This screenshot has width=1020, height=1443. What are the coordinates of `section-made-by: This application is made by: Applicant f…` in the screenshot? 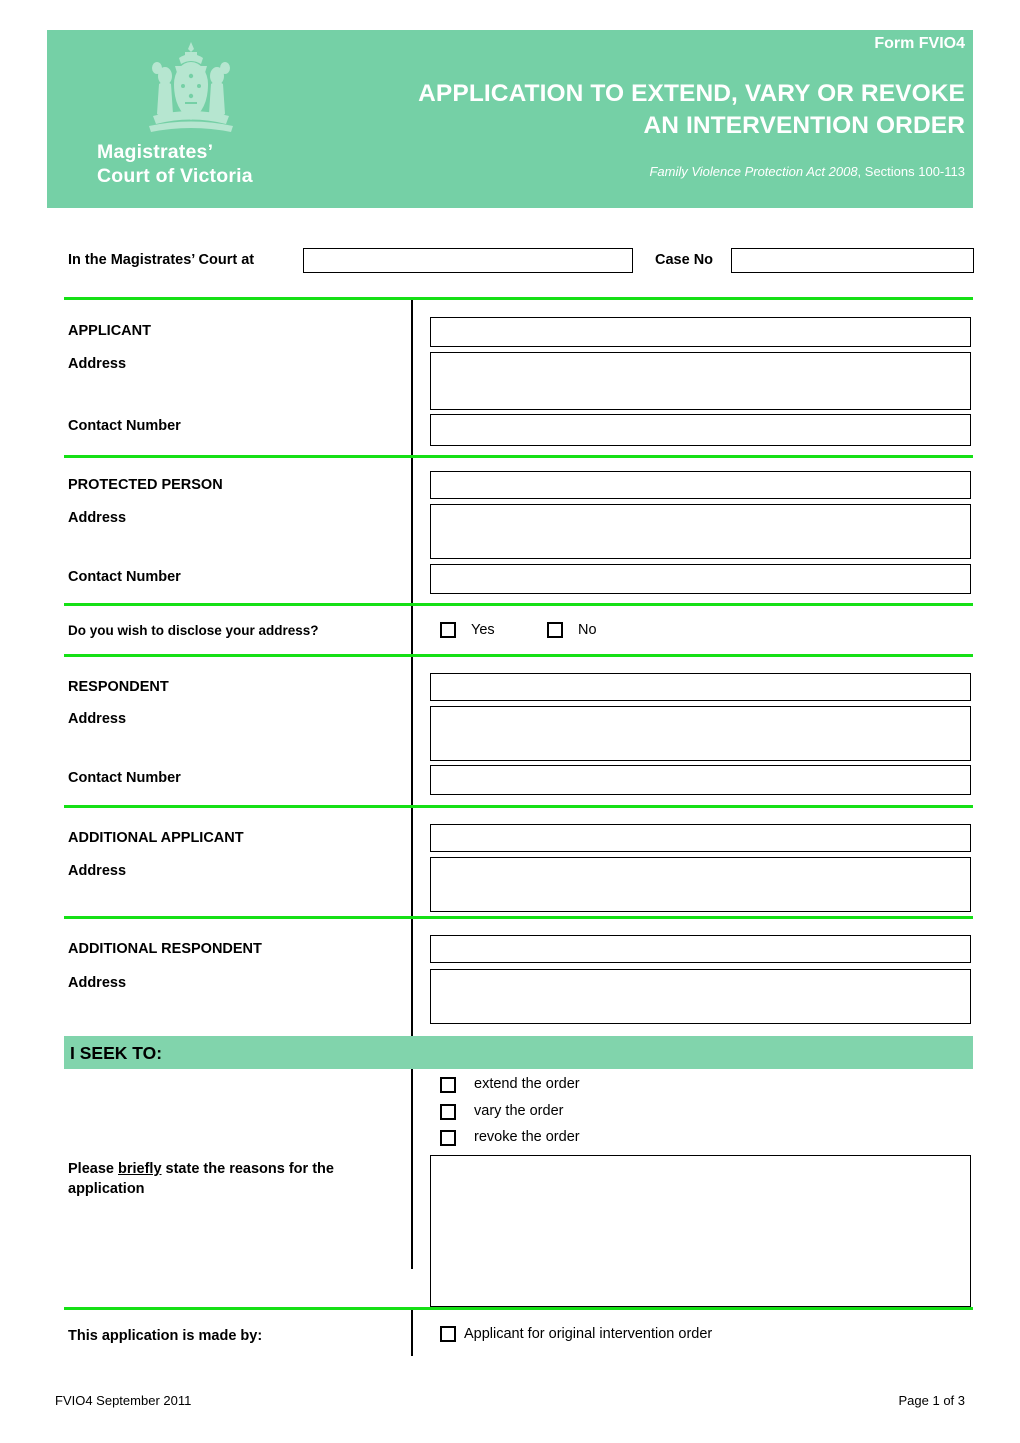 It's located at (518, 1333).